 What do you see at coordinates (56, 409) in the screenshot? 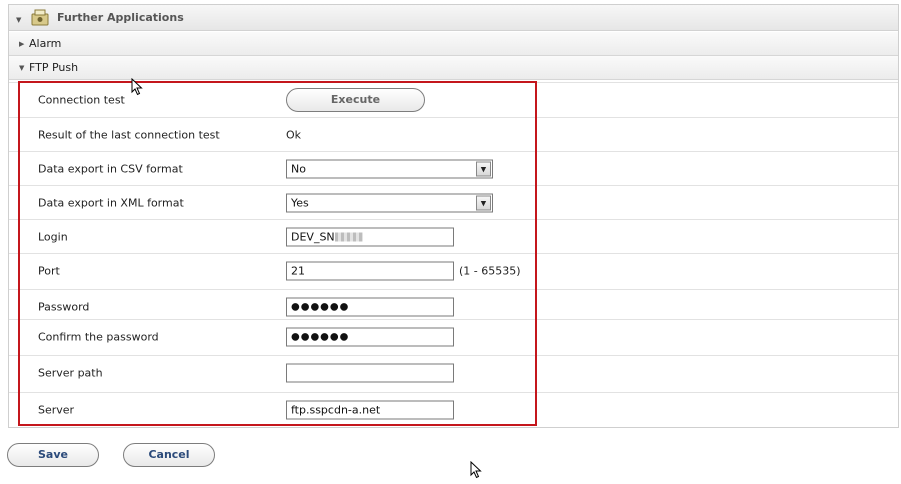
I see `server-label: Server` at bounding box center [56, 409].